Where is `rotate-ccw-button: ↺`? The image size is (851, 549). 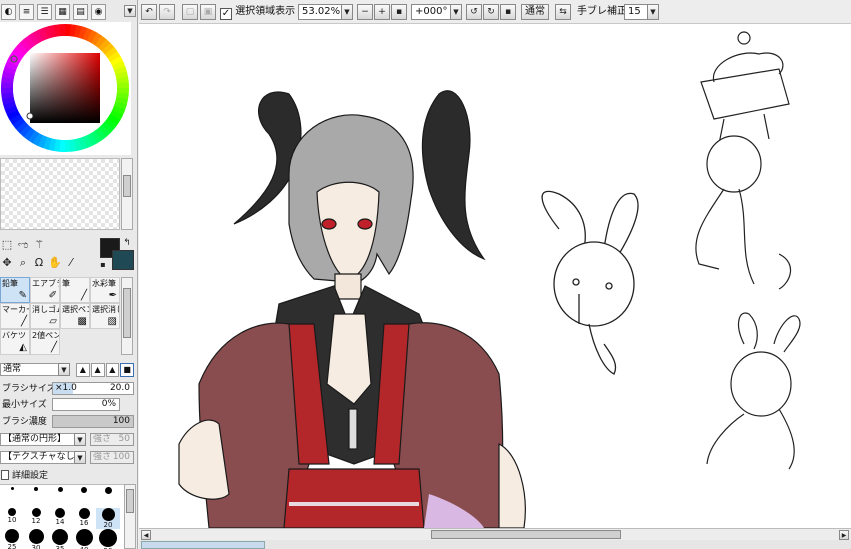
rotate-ccw-button: ↺ is located at coordinates (474, 12).